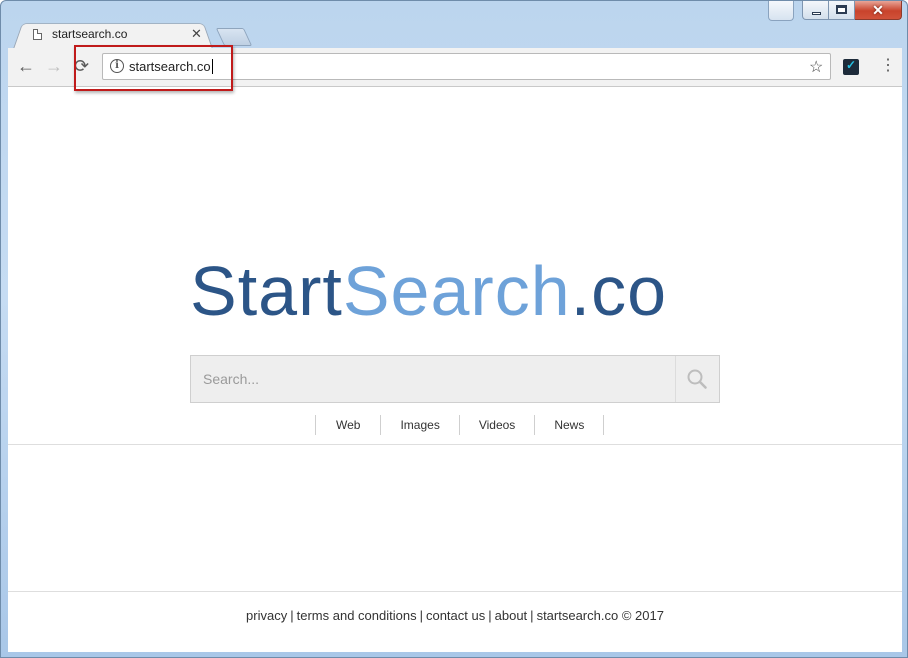 The width and height of the screenshot is (908, 658). What do you see at coordinates (781, 11) in the screenshot?
I see `profile-button` at bounding box center [781, 11].